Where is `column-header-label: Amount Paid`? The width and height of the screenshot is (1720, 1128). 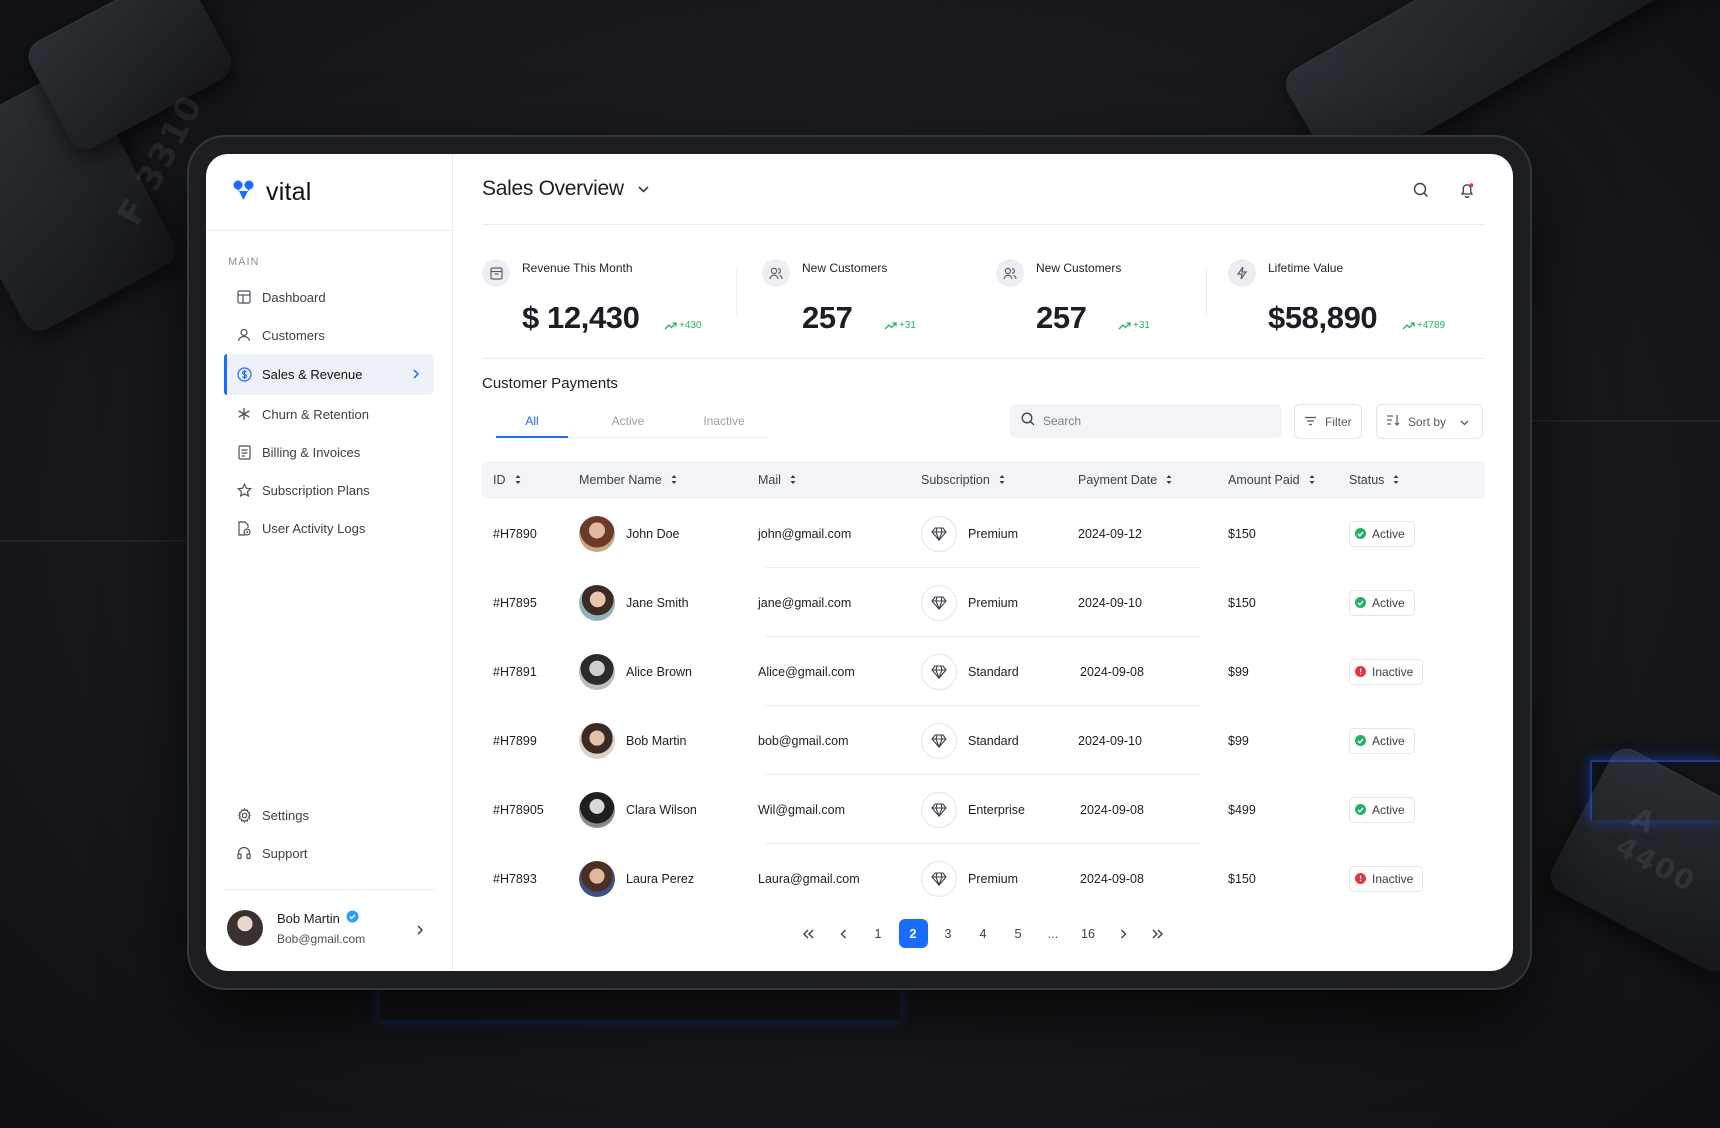 column-header-label: Amount Paid is located at coordinates (1264, 480).